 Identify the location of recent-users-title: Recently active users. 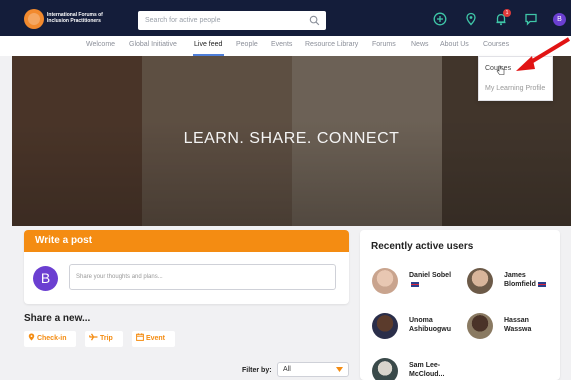
(422, 246).